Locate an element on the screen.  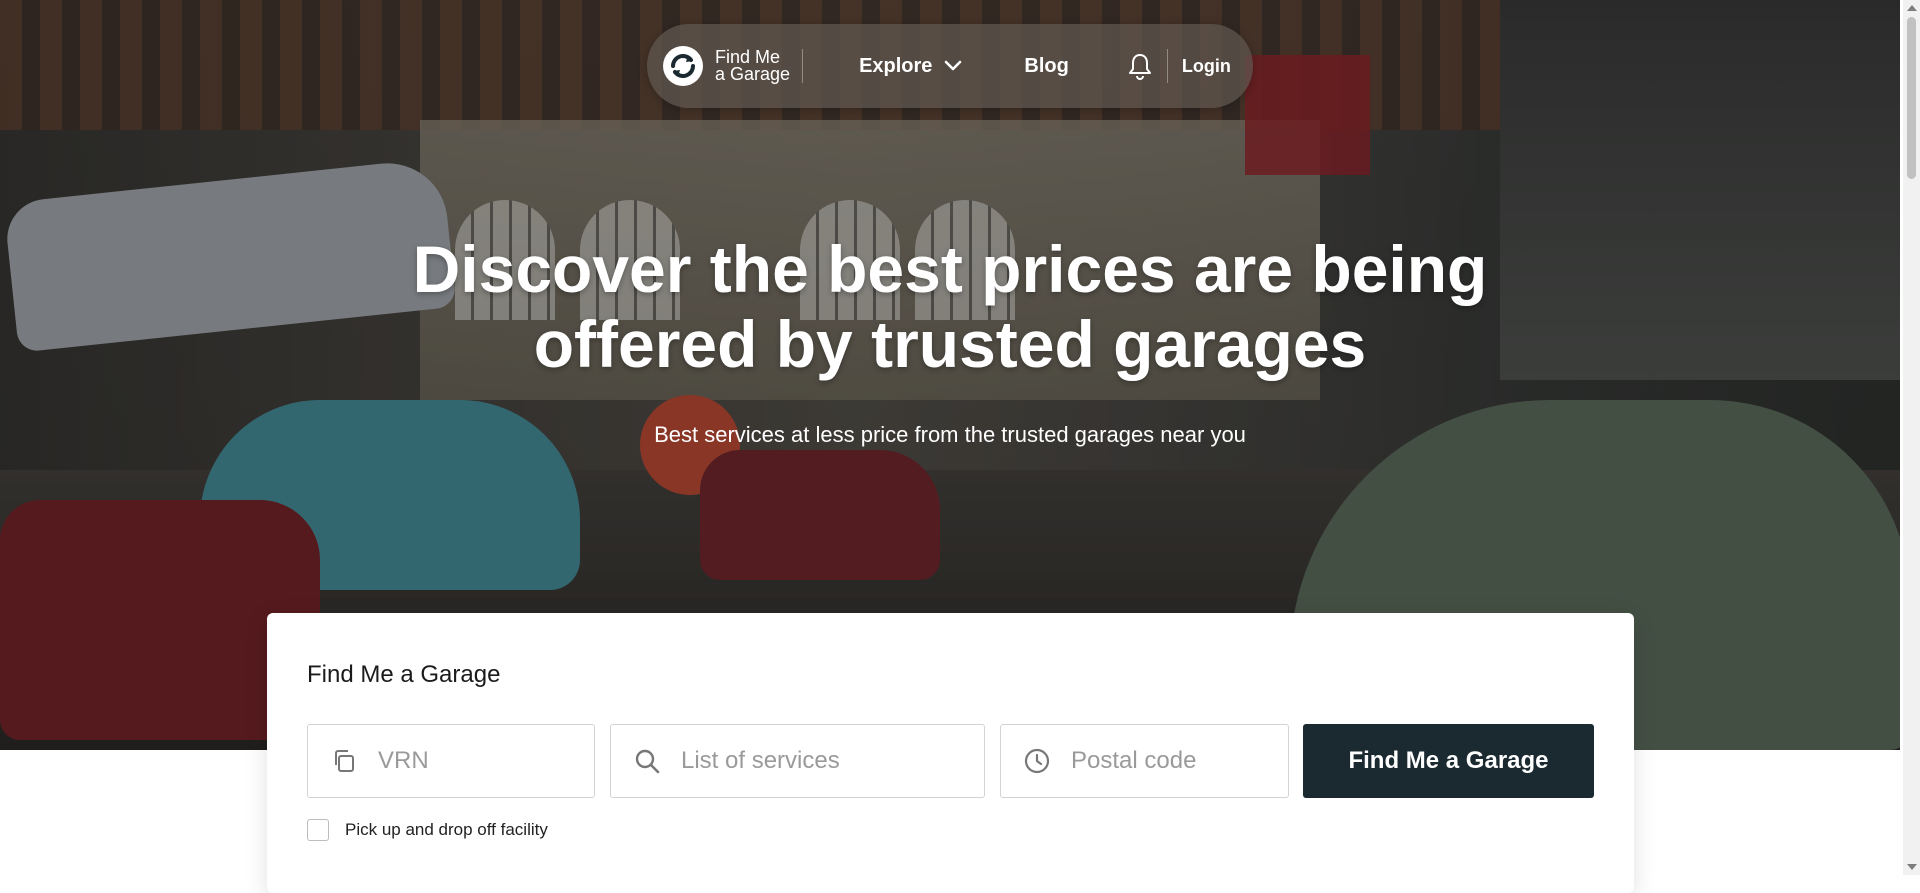
services-field is located at coordinates (797, 761).